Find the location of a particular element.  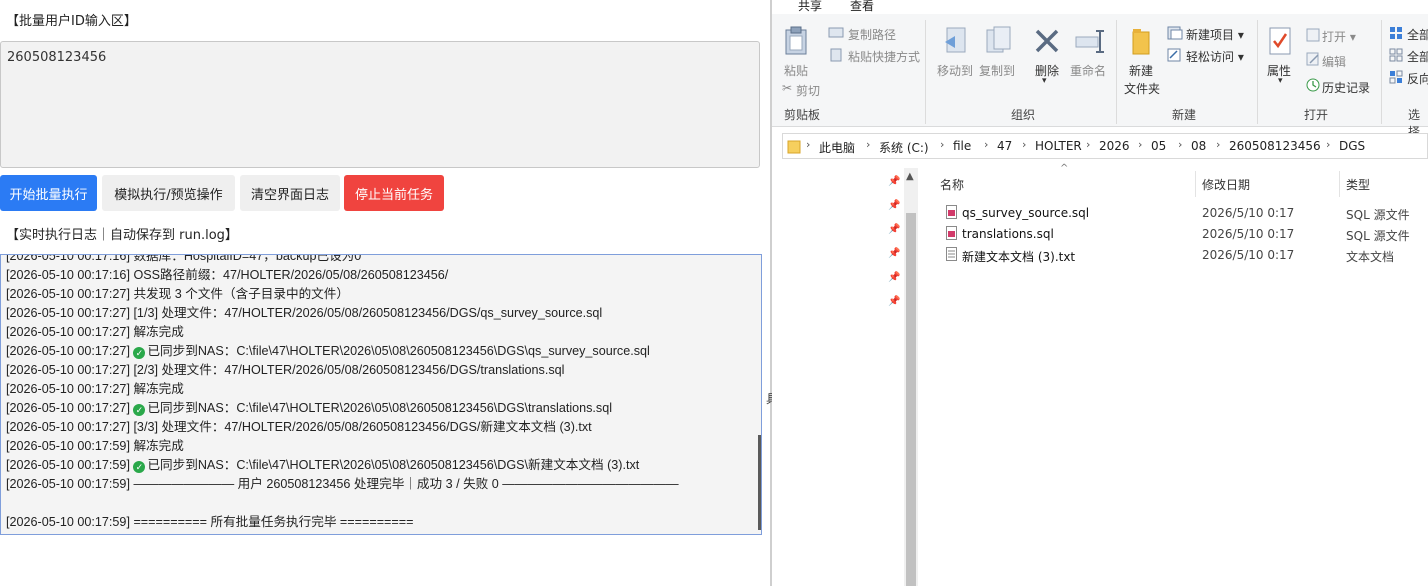

edit-button: 编辑 is located at coordinates (1334, 61).